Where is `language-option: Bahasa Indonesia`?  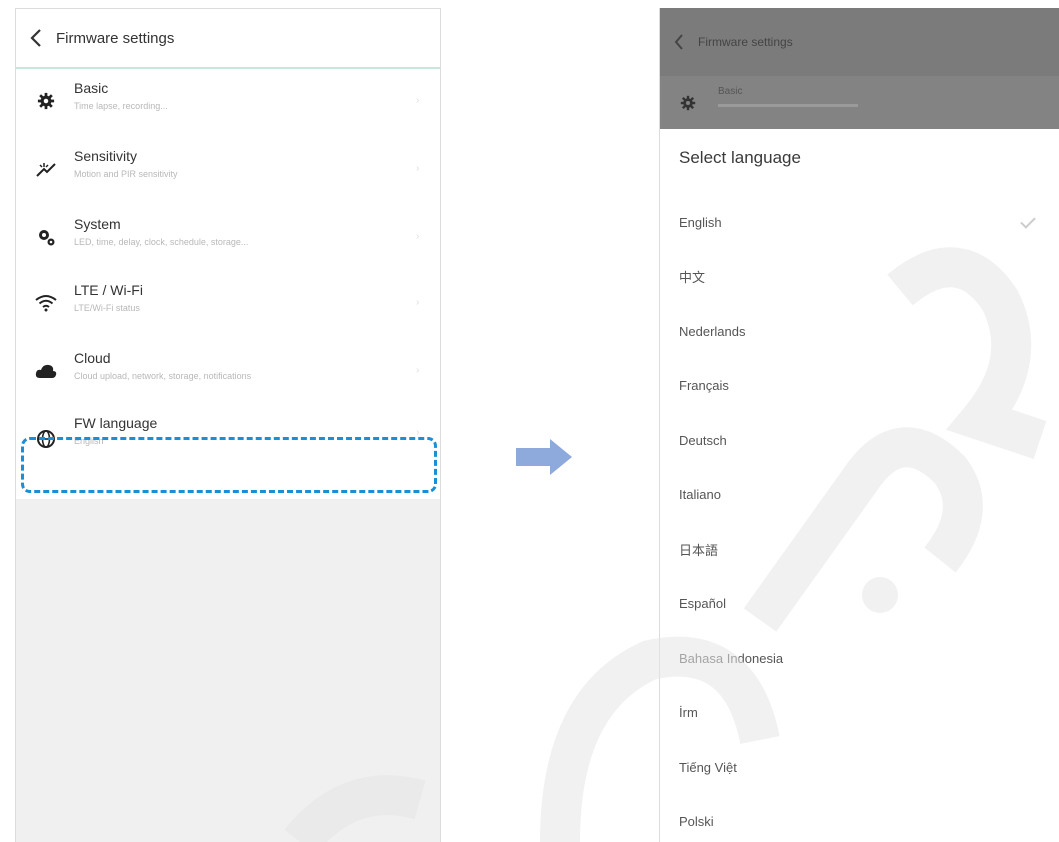
language-option: Bahasa Indonesia is located at coordinates (859, 658).